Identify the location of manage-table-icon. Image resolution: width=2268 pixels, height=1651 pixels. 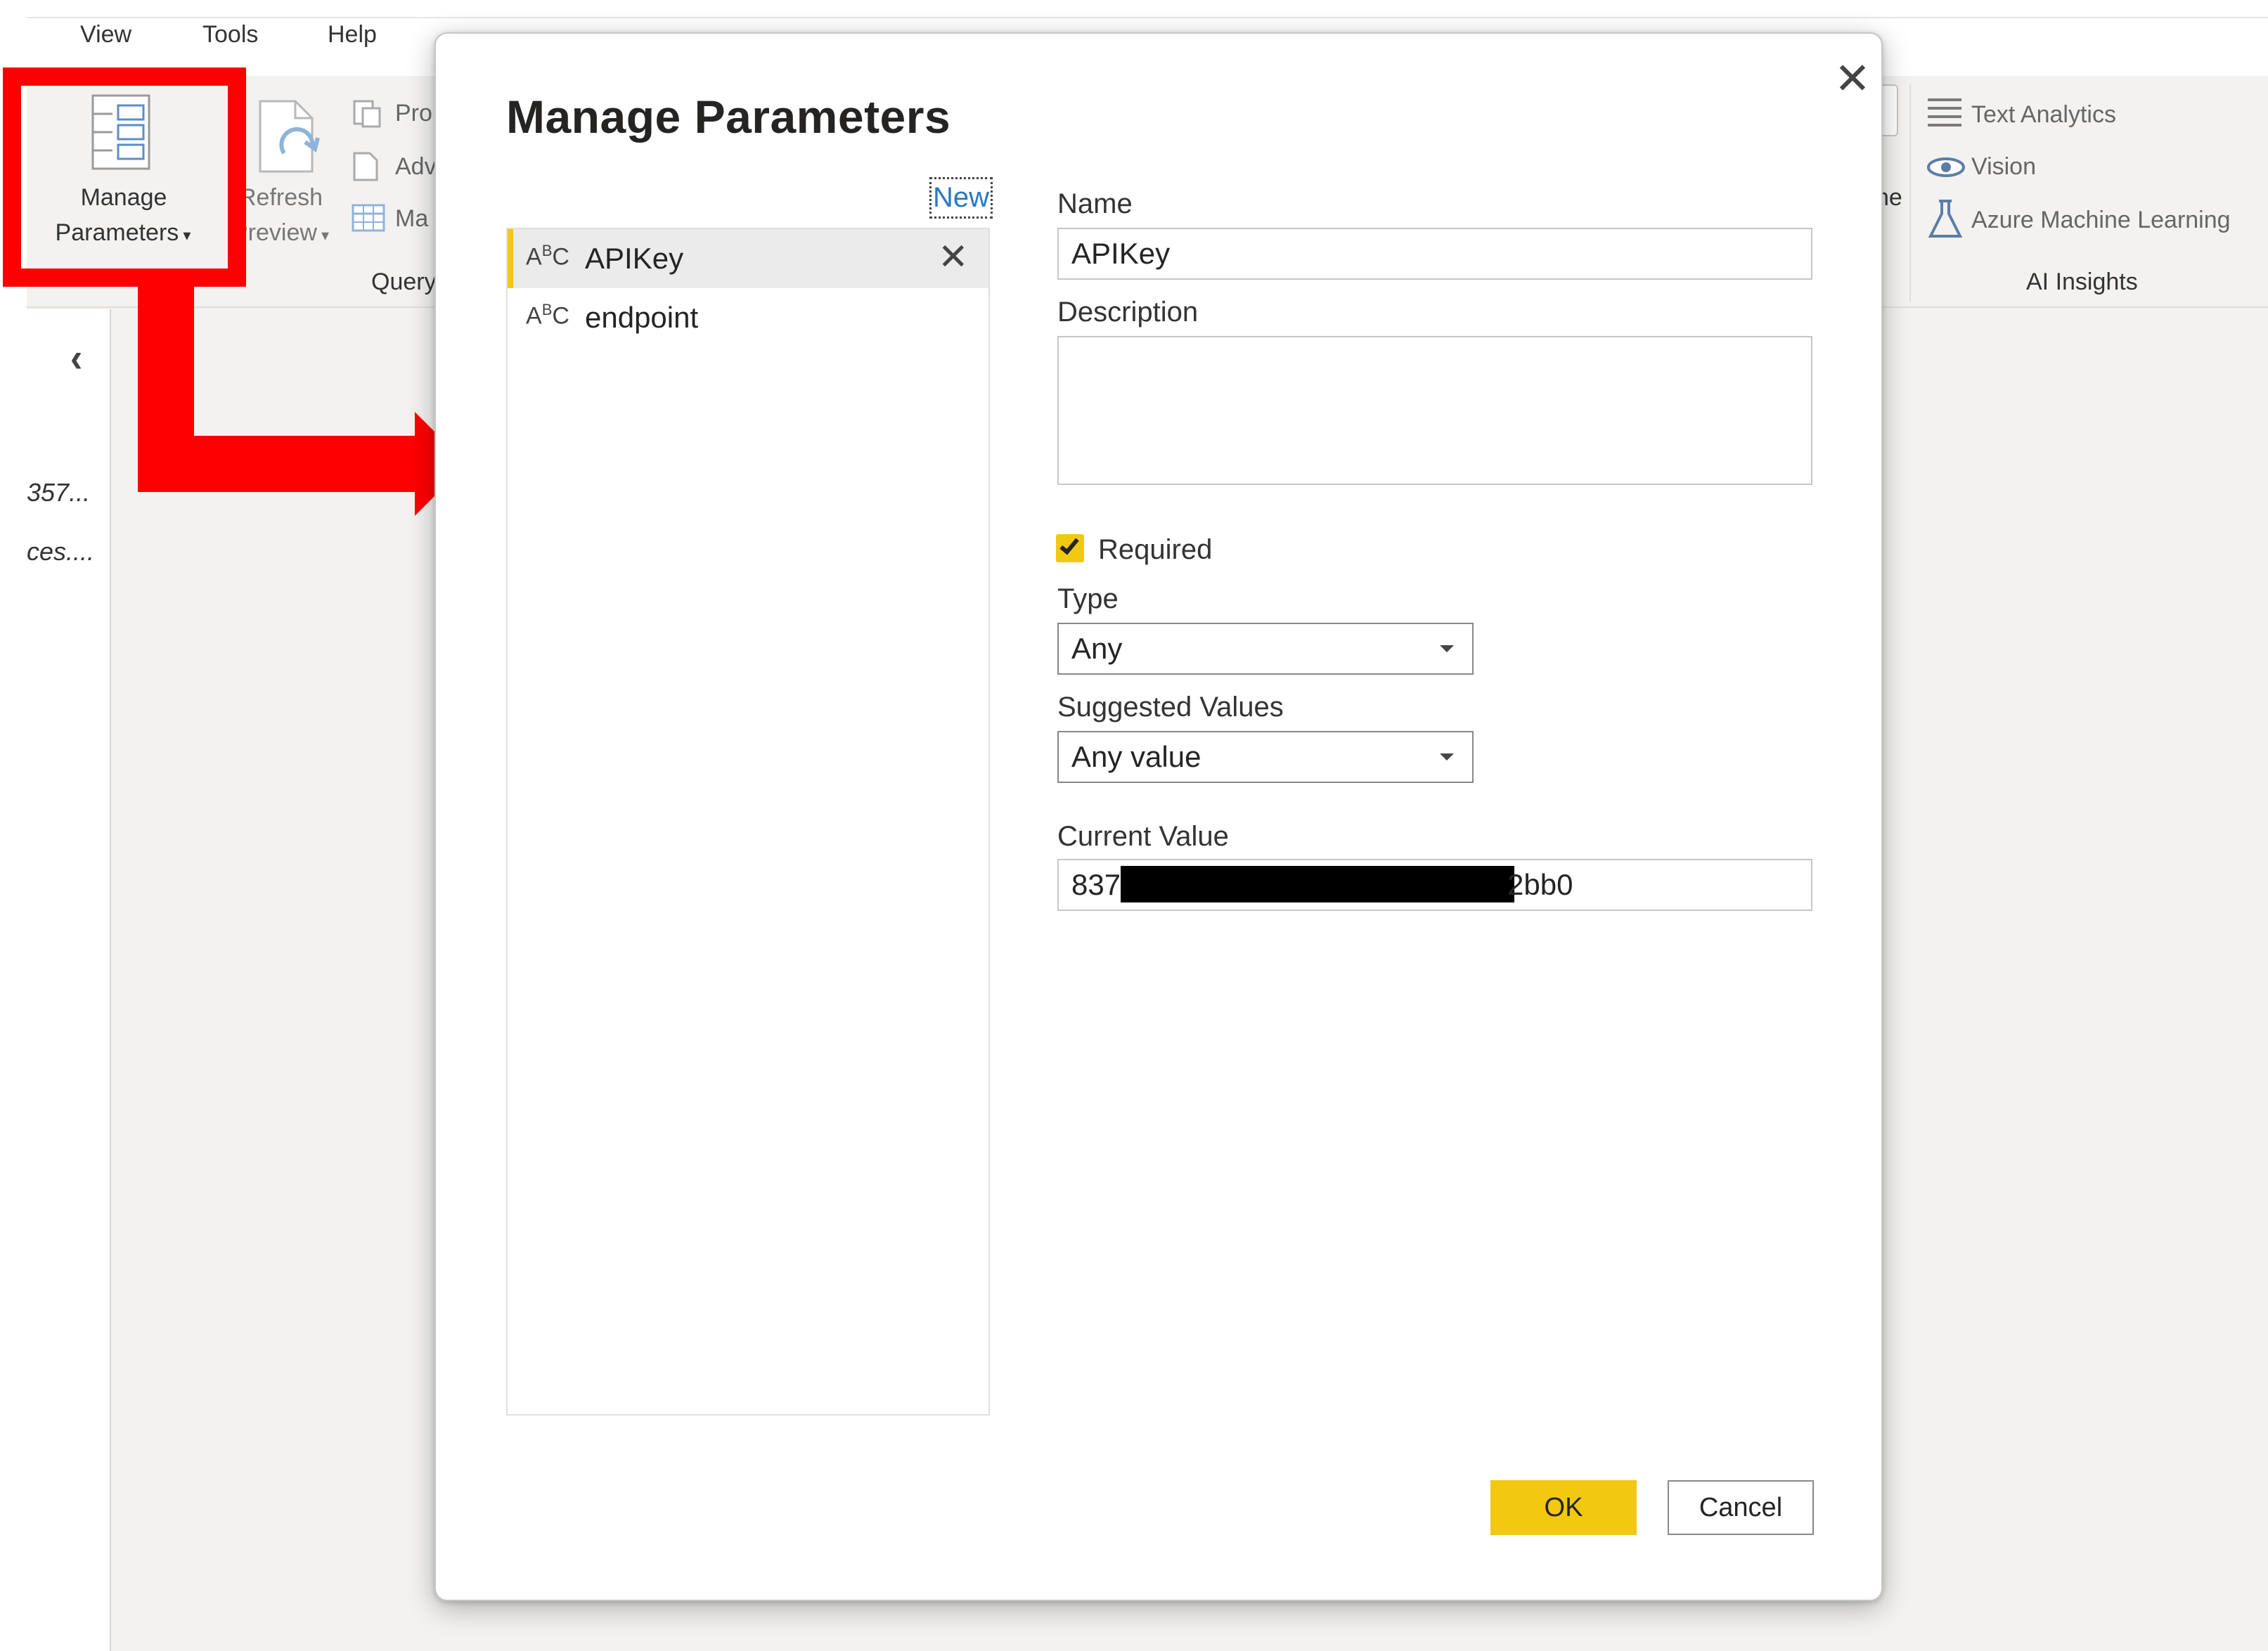
(368, 218).